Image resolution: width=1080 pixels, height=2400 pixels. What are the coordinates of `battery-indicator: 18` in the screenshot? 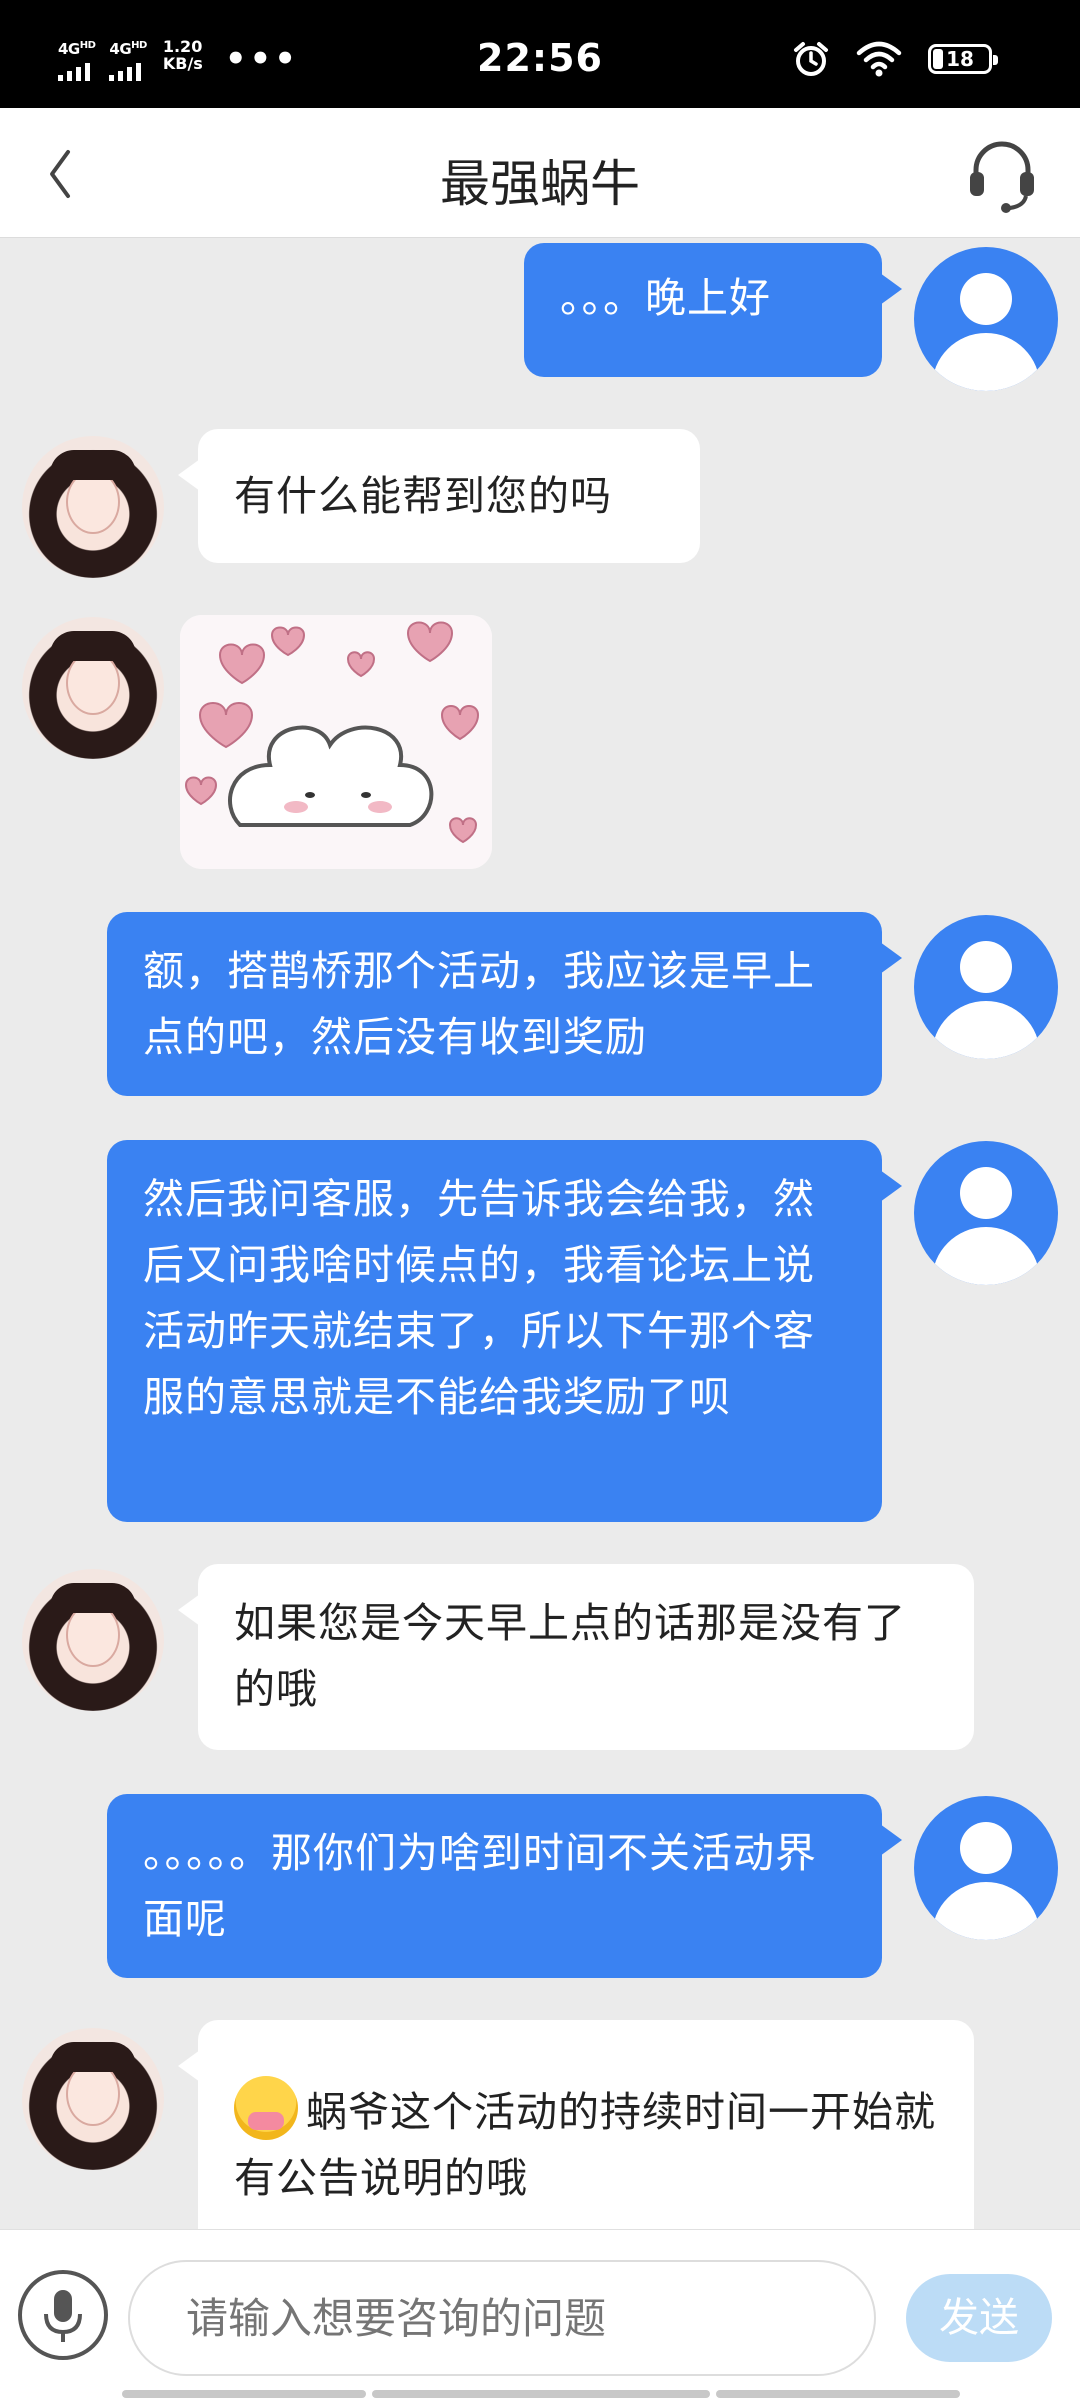 It's located at (963, 59).